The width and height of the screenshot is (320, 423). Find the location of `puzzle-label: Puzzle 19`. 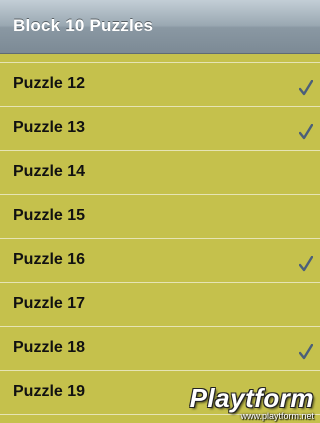

puzzle-label: Puzzle 19 is located at coordinates (49, 391).